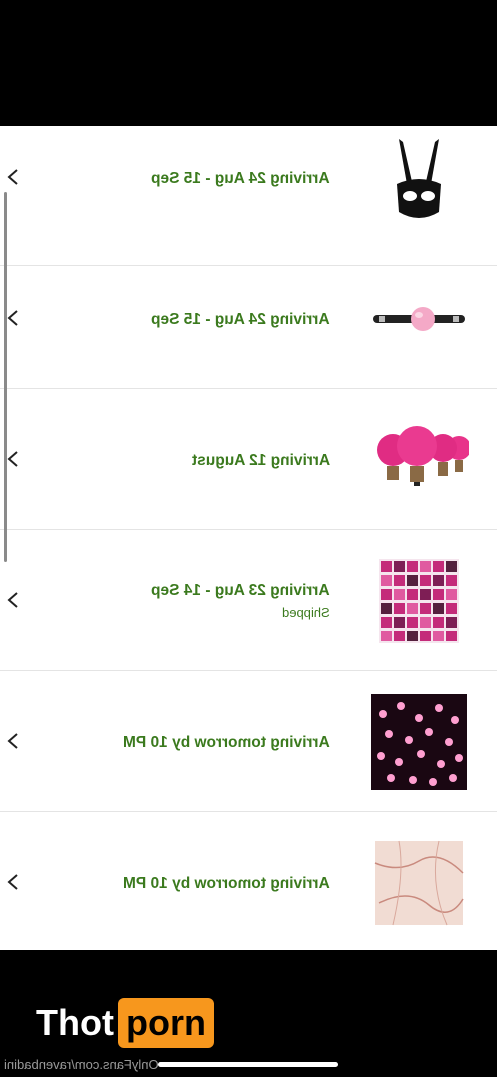  What do you see at coordinates (419, 742) in the screenshot?
I see `cherry-blossom-lights-image` at bounding box center [419, 742].